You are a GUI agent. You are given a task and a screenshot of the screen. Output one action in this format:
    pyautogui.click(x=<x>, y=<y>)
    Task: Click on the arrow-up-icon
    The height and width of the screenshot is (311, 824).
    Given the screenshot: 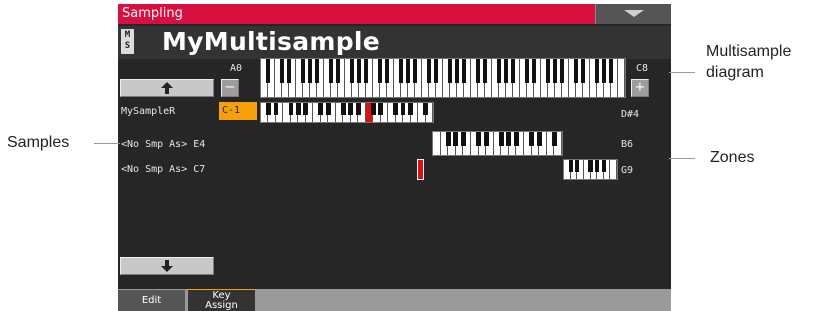 What is the action you would take?
    pyautogui.click(x=167, y=88)
    